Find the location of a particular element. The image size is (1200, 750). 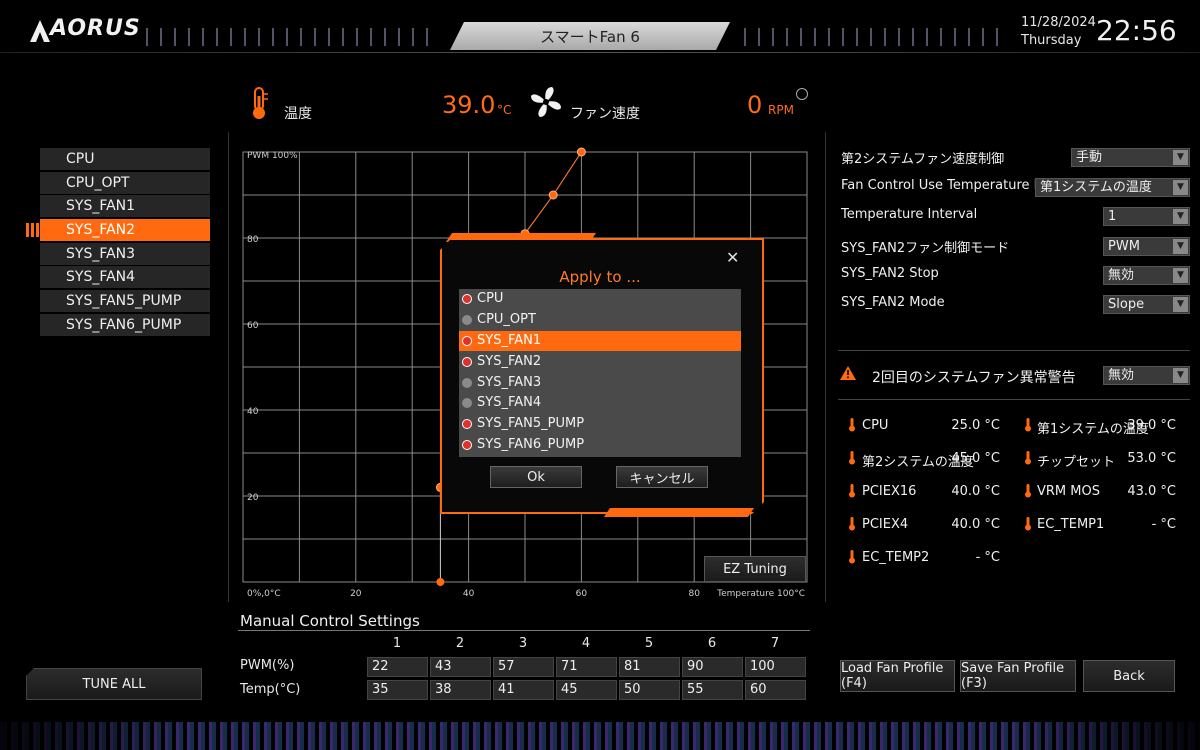

manual-column-header: 2 is located at coordinates (460, 643).